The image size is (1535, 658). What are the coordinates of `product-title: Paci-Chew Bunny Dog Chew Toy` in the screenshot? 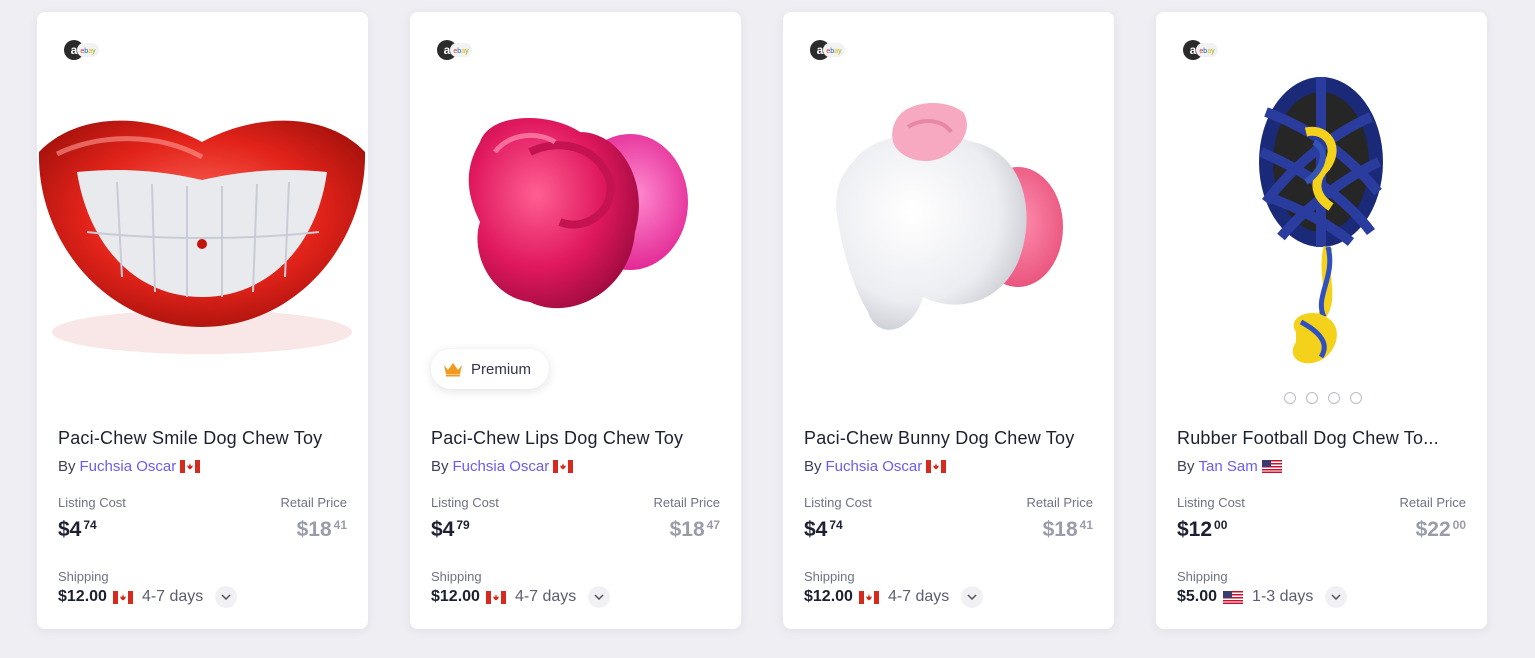 It's located at (950, 438).